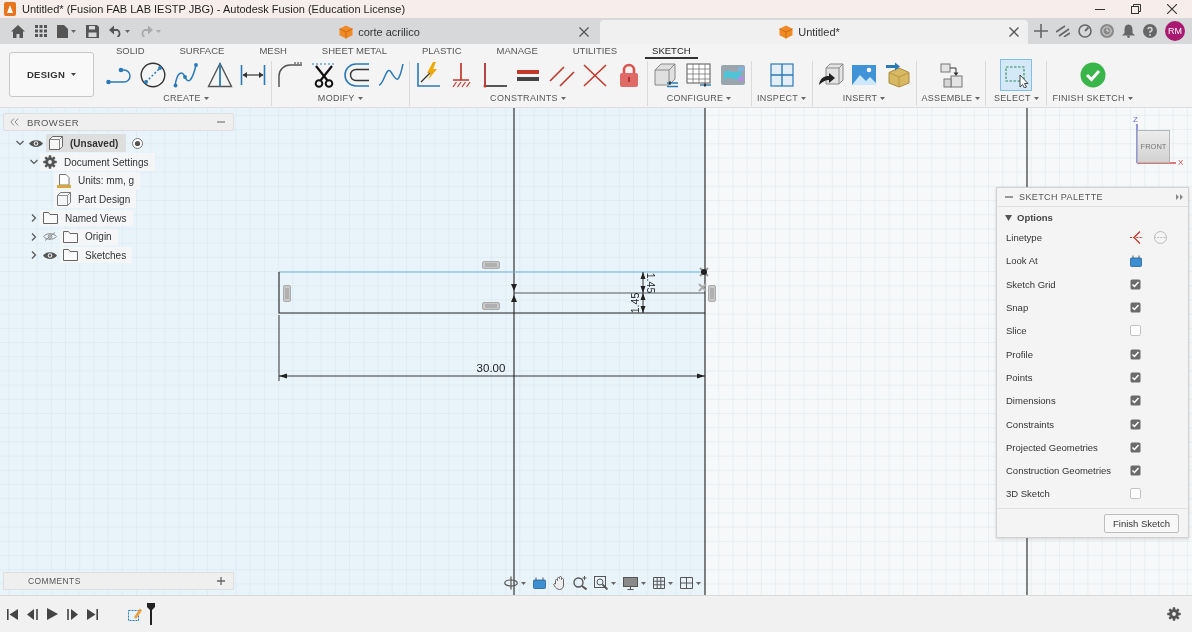  I want to click on settings-icon, so click(1174, 614).